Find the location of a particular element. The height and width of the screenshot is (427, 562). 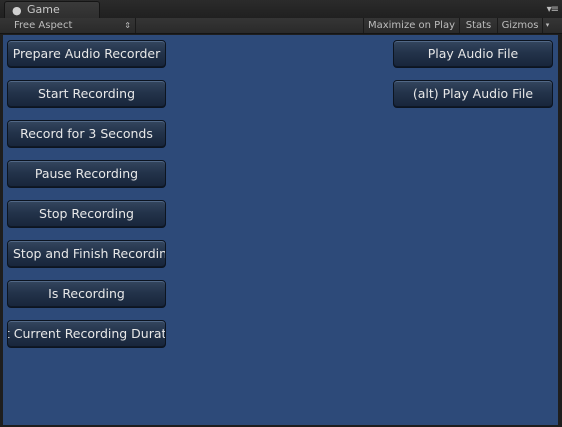

stop-and-finish-recording-button: Stop and Finish Recording is located at coordinates (86, 254).